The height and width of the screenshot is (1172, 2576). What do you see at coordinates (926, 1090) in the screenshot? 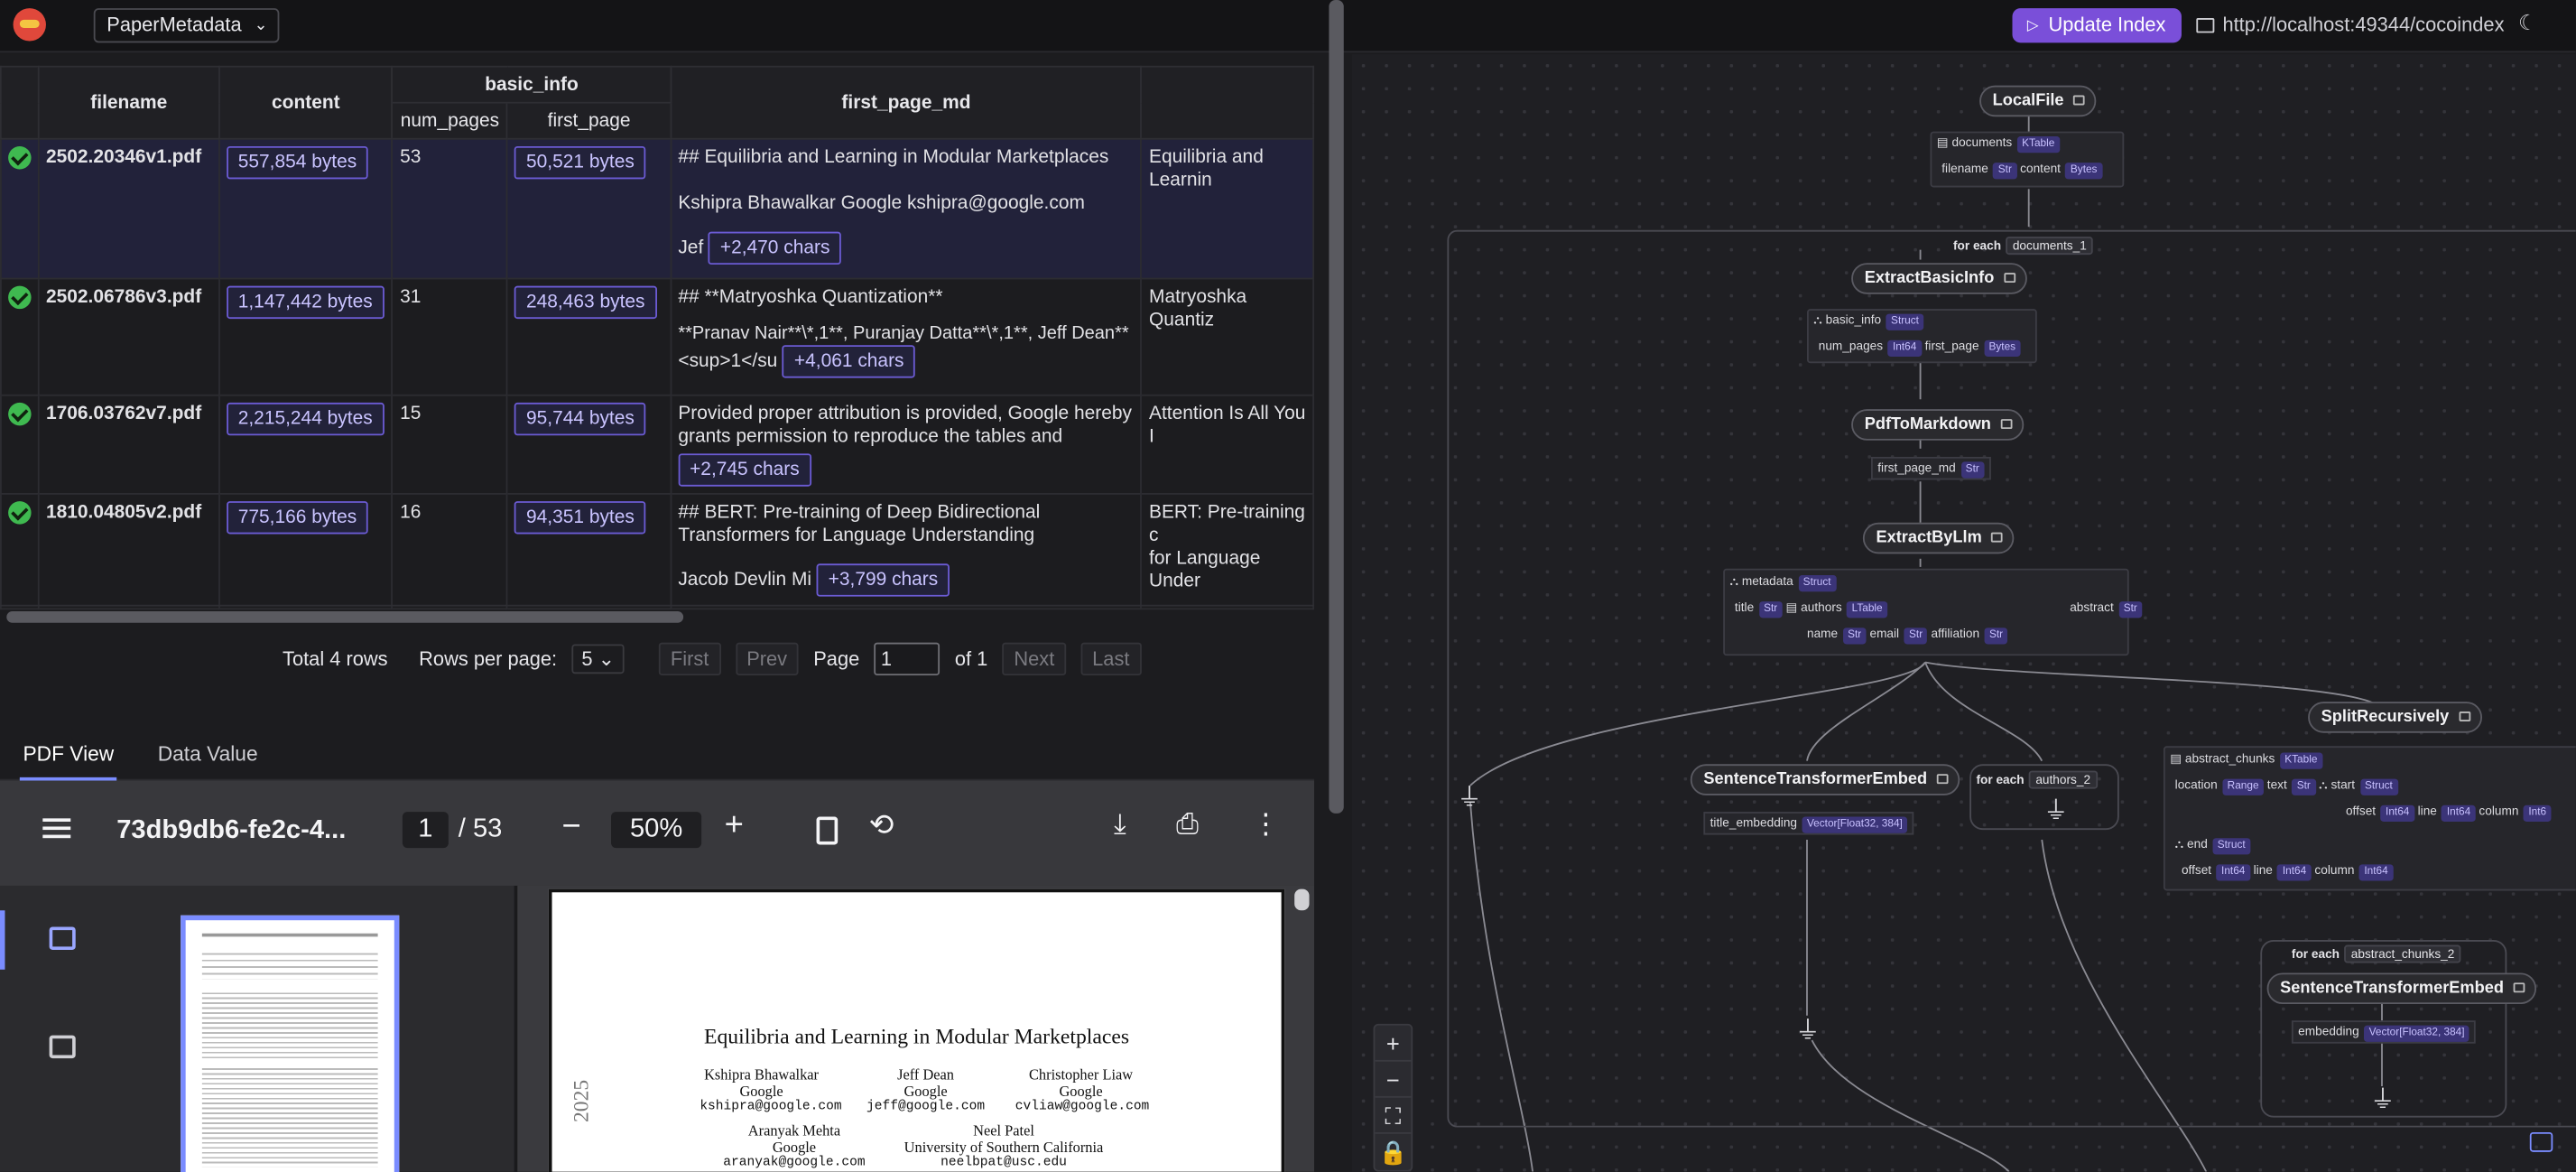
I see `author-block: Jeff Dean Google jeff@google.com` at bounding box center [926, 1090].